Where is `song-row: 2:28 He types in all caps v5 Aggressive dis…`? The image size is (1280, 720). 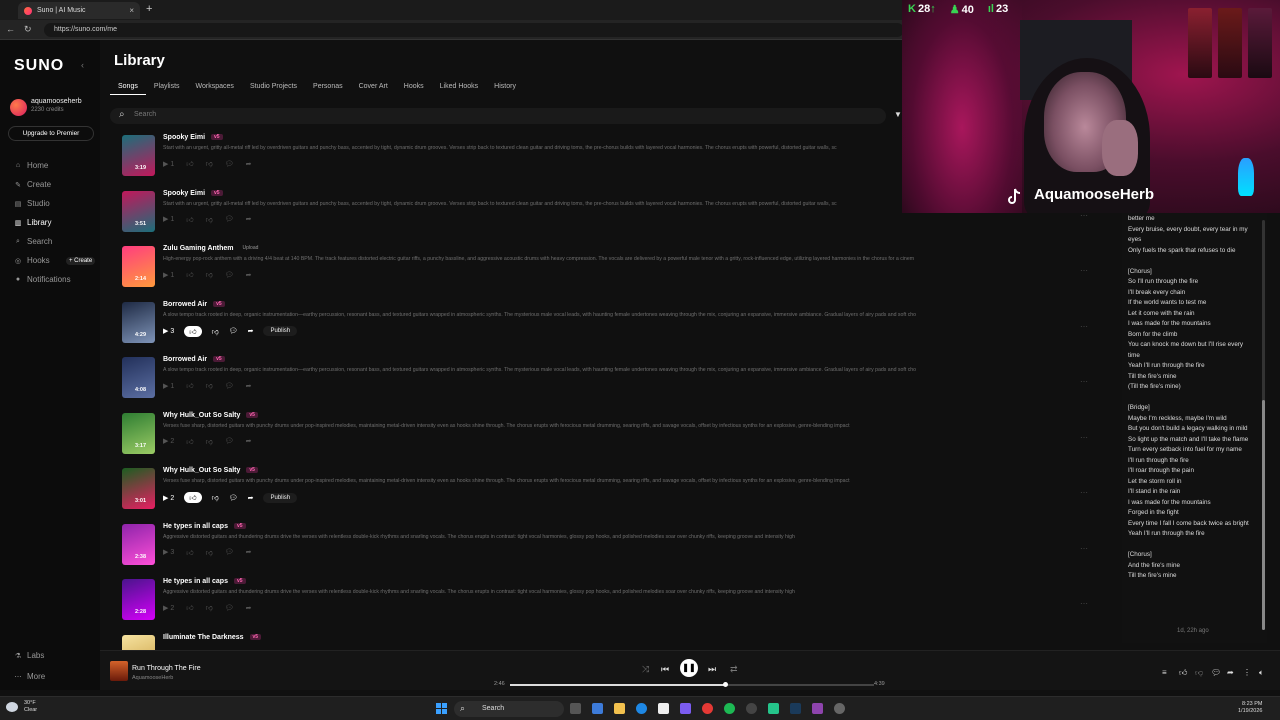 song-row: 2:28 He types in all caps v5 Aggressive dis… is located at coordinates (605, 603).